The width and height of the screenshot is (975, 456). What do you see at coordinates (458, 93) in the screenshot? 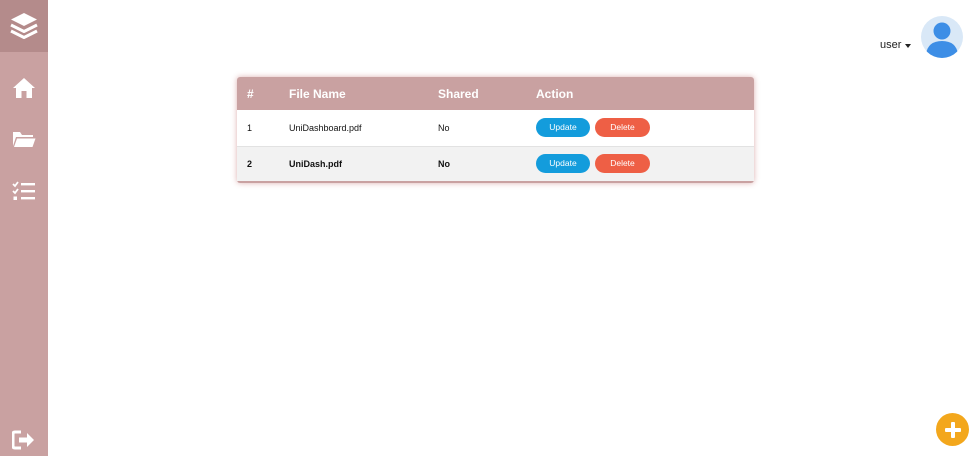
I see `column-header-shared: Shared` at bounding box center [458, 93].